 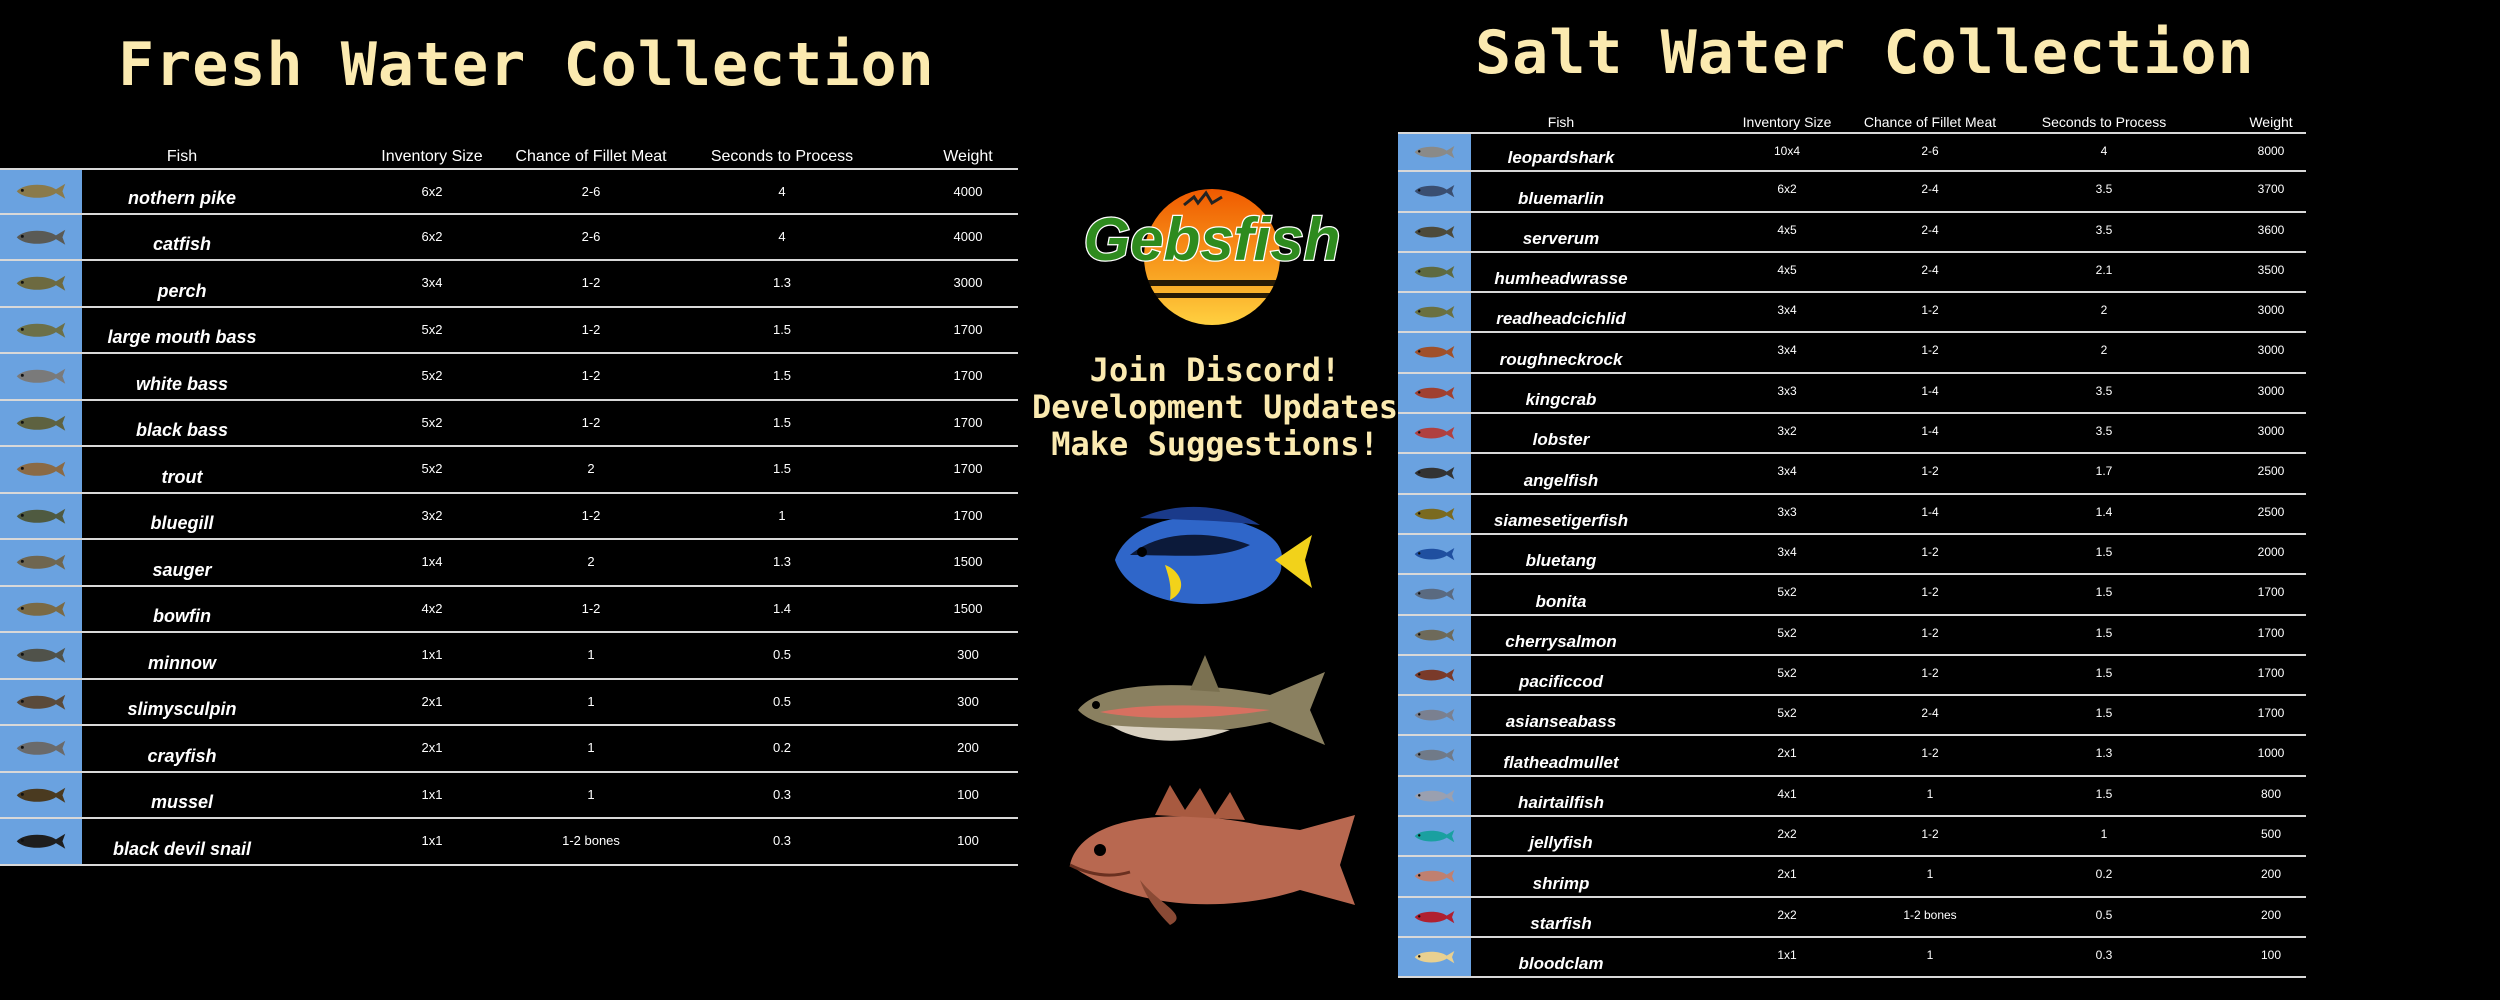 What do you see at coordinates (1852, 877) in the screenshot?
I see `table-row: shrimp 2x1 1 0.2 200` at bounding box center [1852, 877].